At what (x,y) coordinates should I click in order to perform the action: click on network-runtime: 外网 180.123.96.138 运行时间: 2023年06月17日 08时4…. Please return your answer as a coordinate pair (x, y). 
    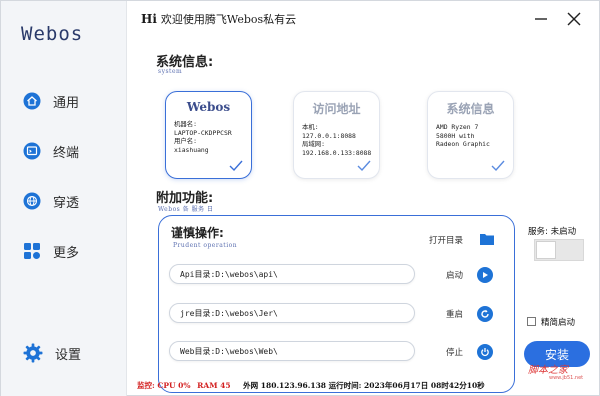
    Looking at the image, I should click on (364, 385).